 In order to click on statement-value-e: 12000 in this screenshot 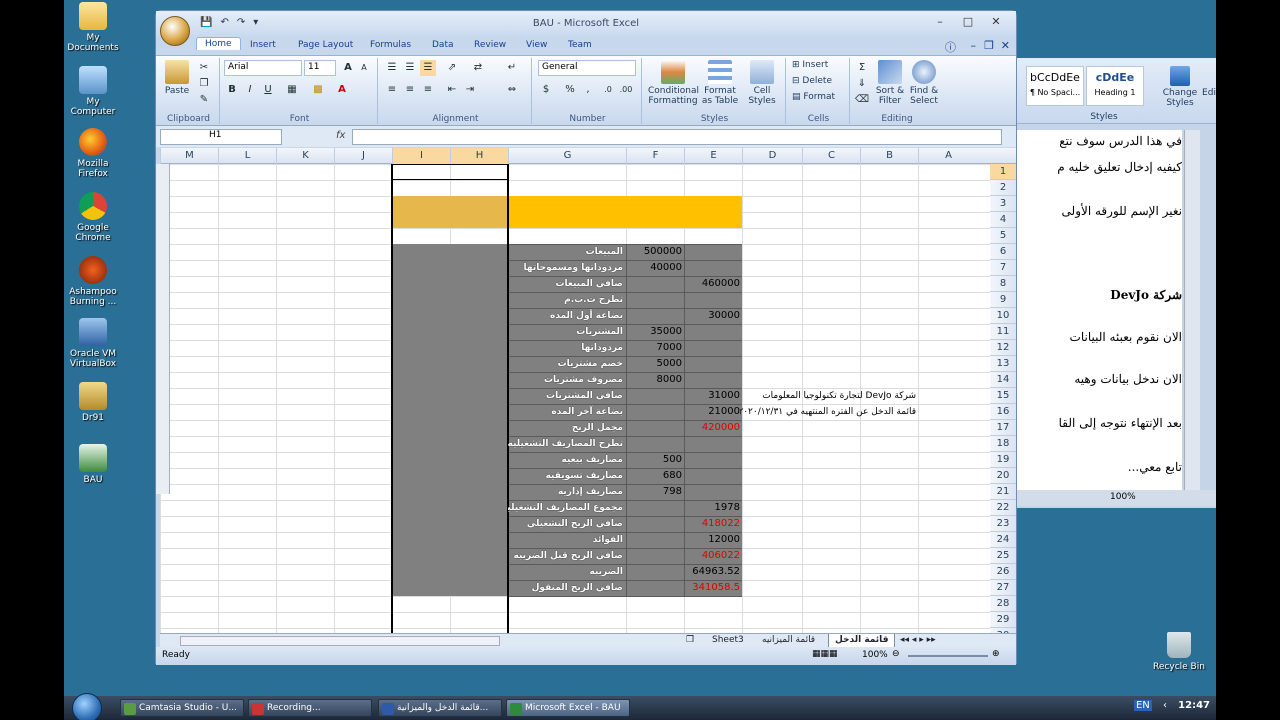, I will do `click(713, 540)`.